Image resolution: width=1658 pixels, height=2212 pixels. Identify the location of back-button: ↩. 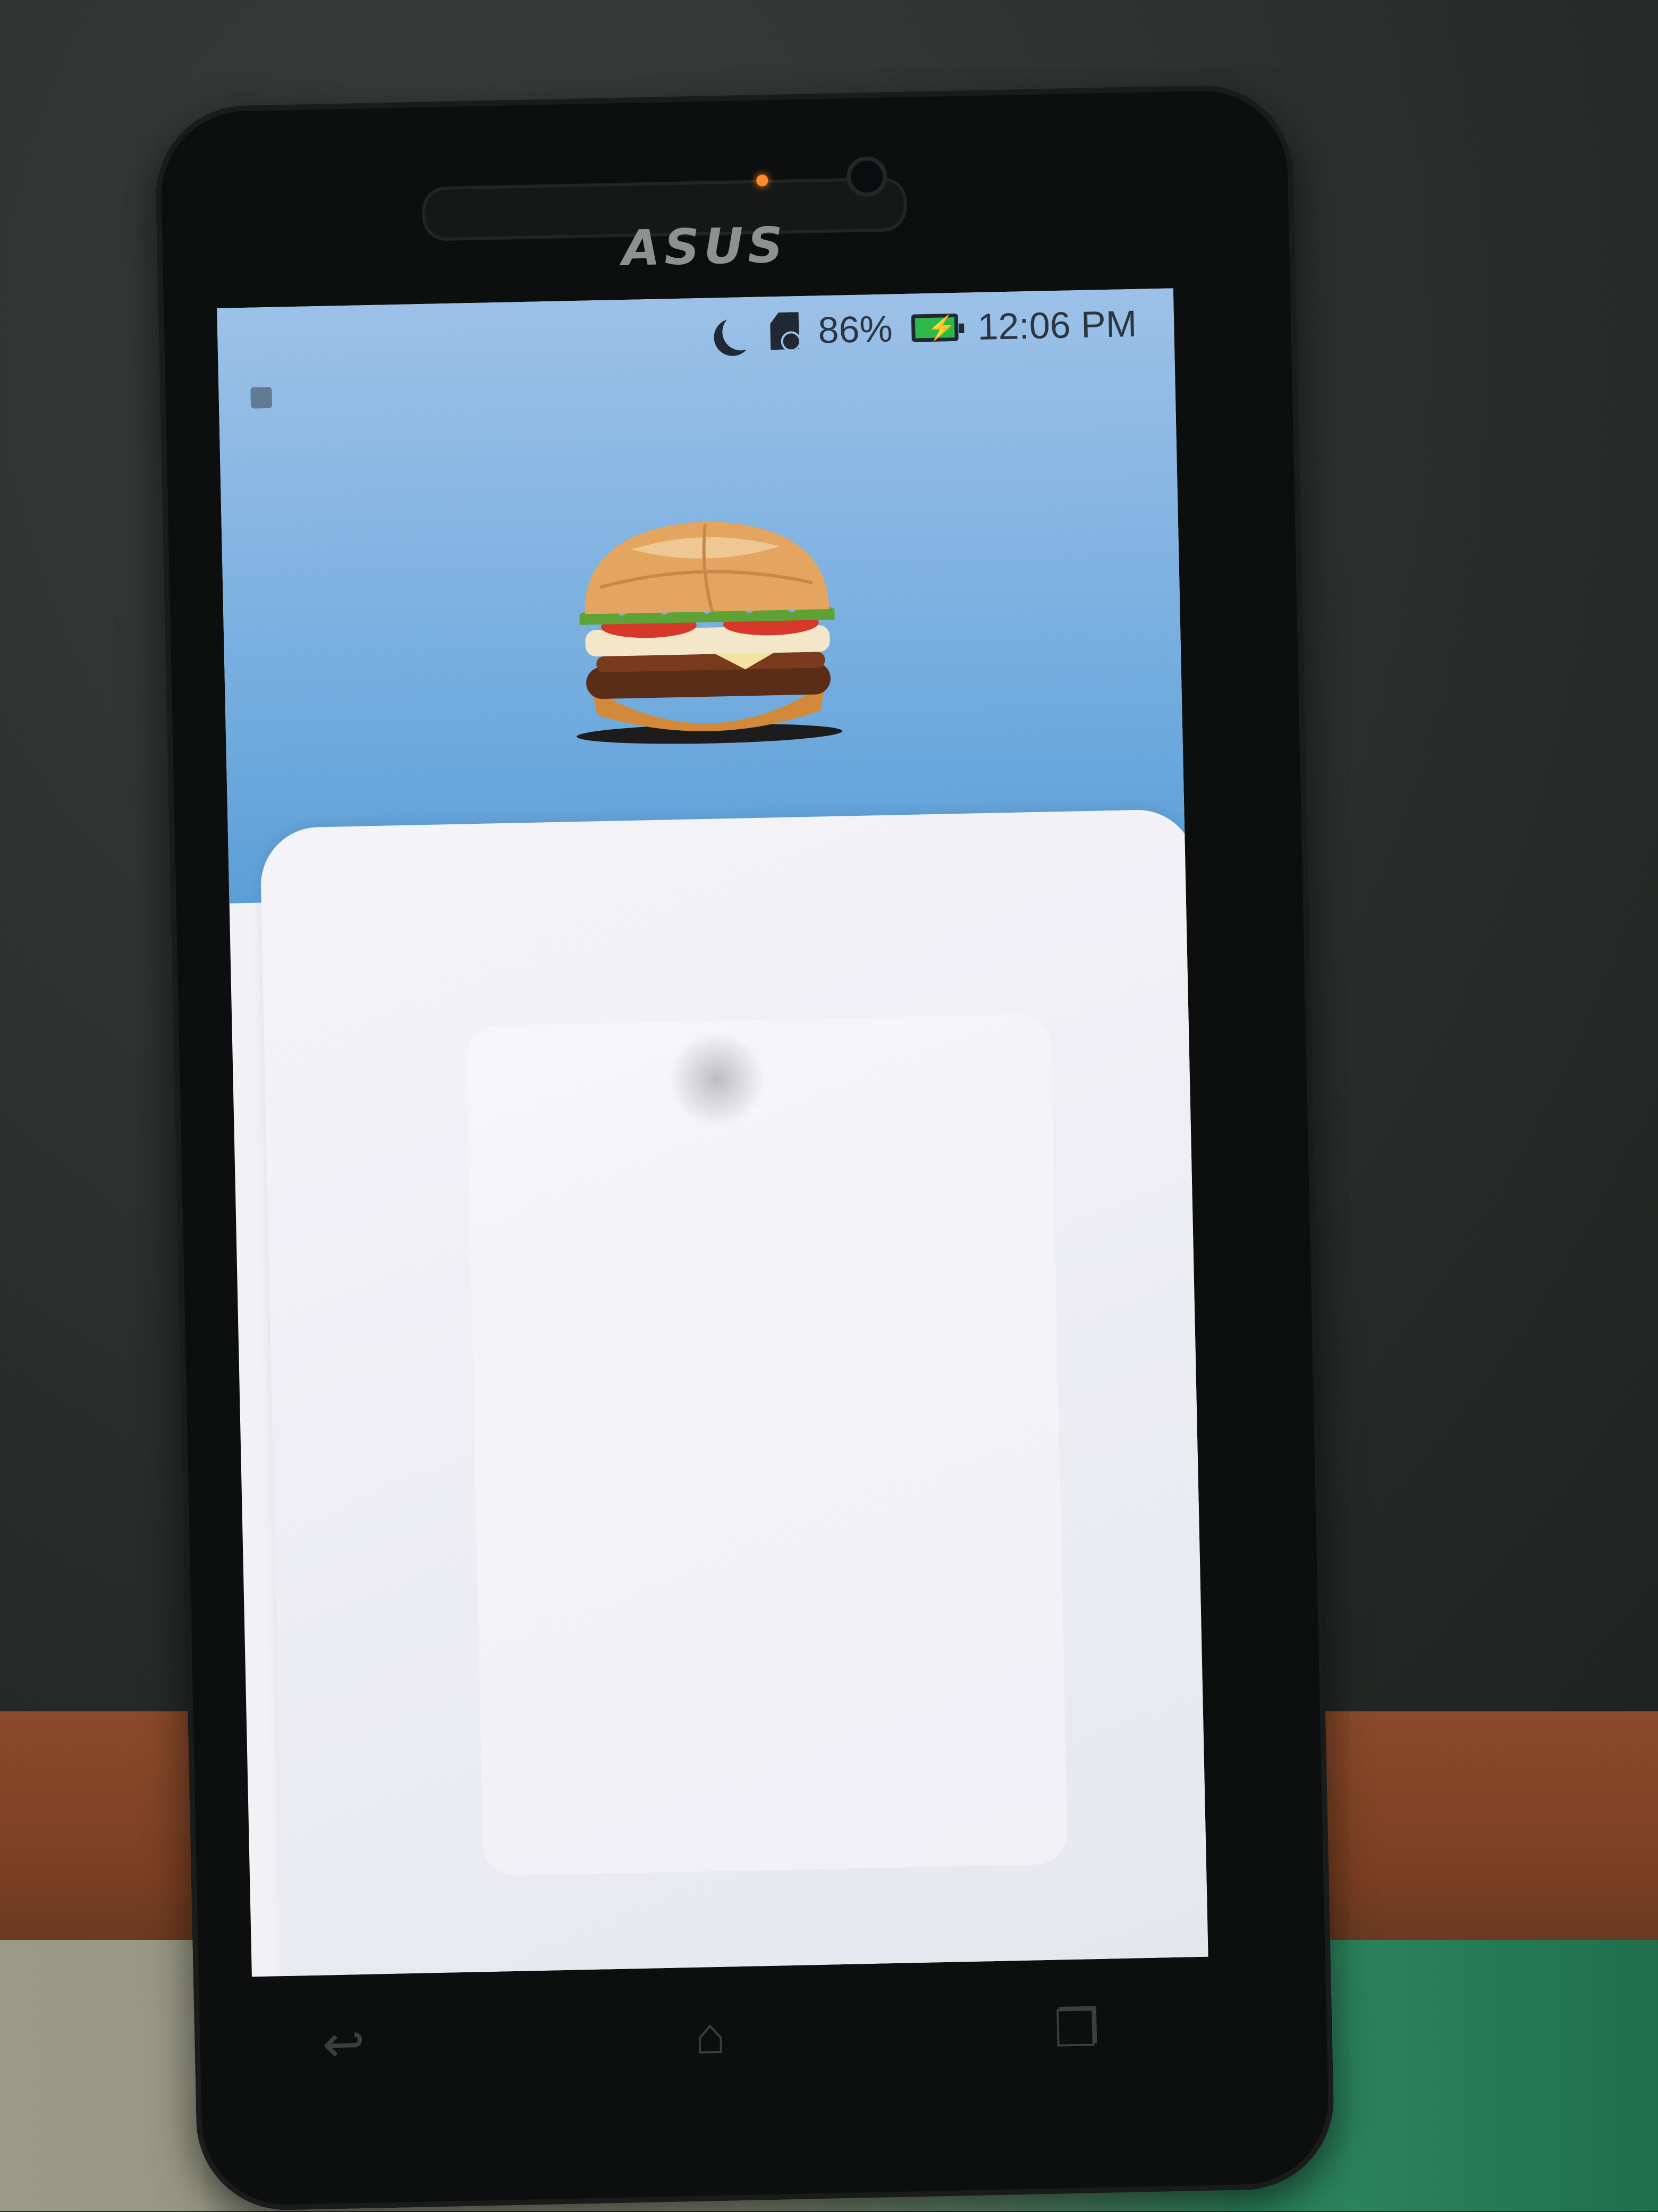
(343, 2044).